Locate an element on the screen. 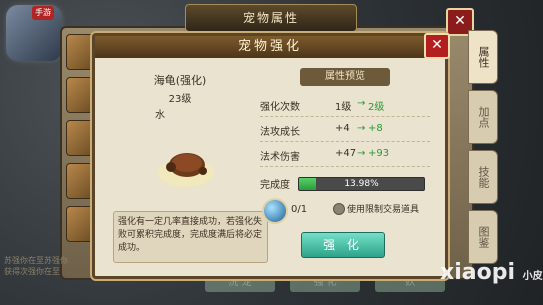 The image size is (543, 305). logo-badge: 手游 is located at coordinates (43, 13).